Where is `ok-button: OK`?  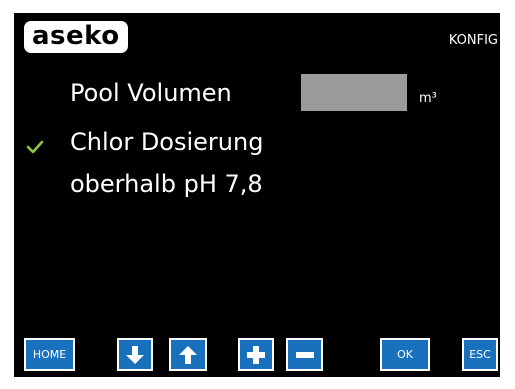
ok-button: OK is located at coordinates (405, 354).